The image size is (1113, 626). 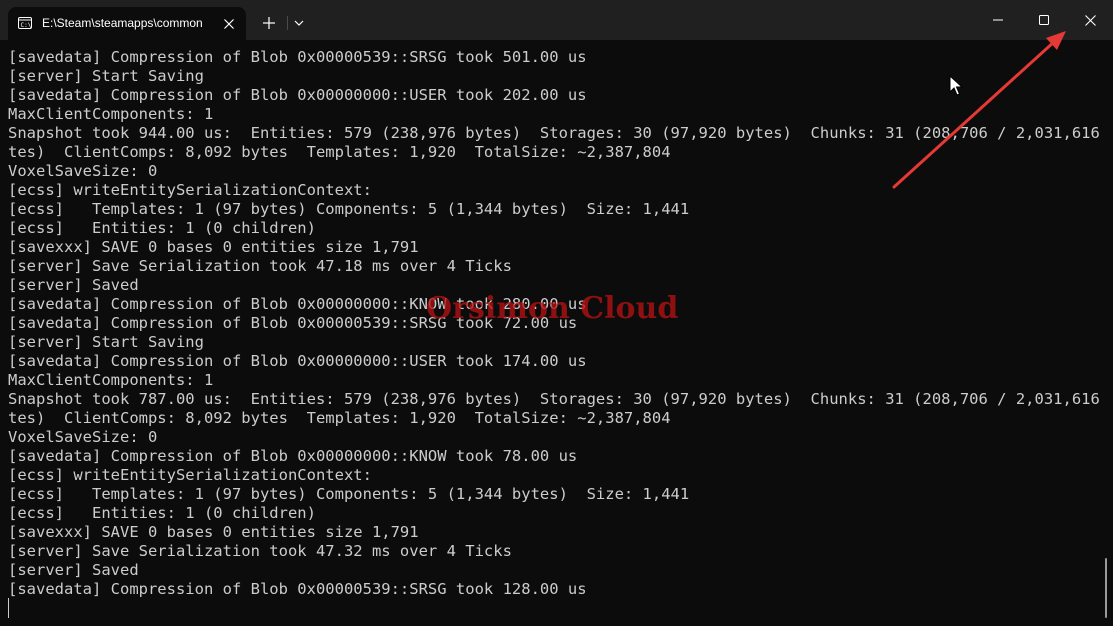 I want to click on svg-text: C:\, so click(x=26, y=25).